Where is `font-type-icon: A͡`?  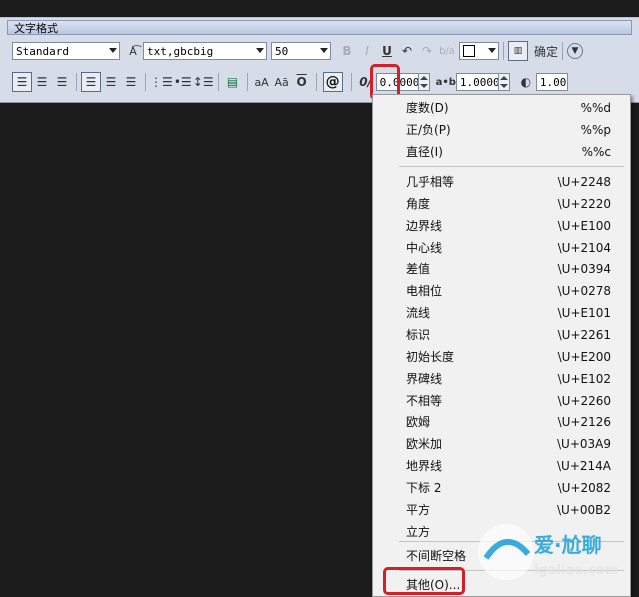
font-type-icon: A͡ is located at coordinates (133, 51).